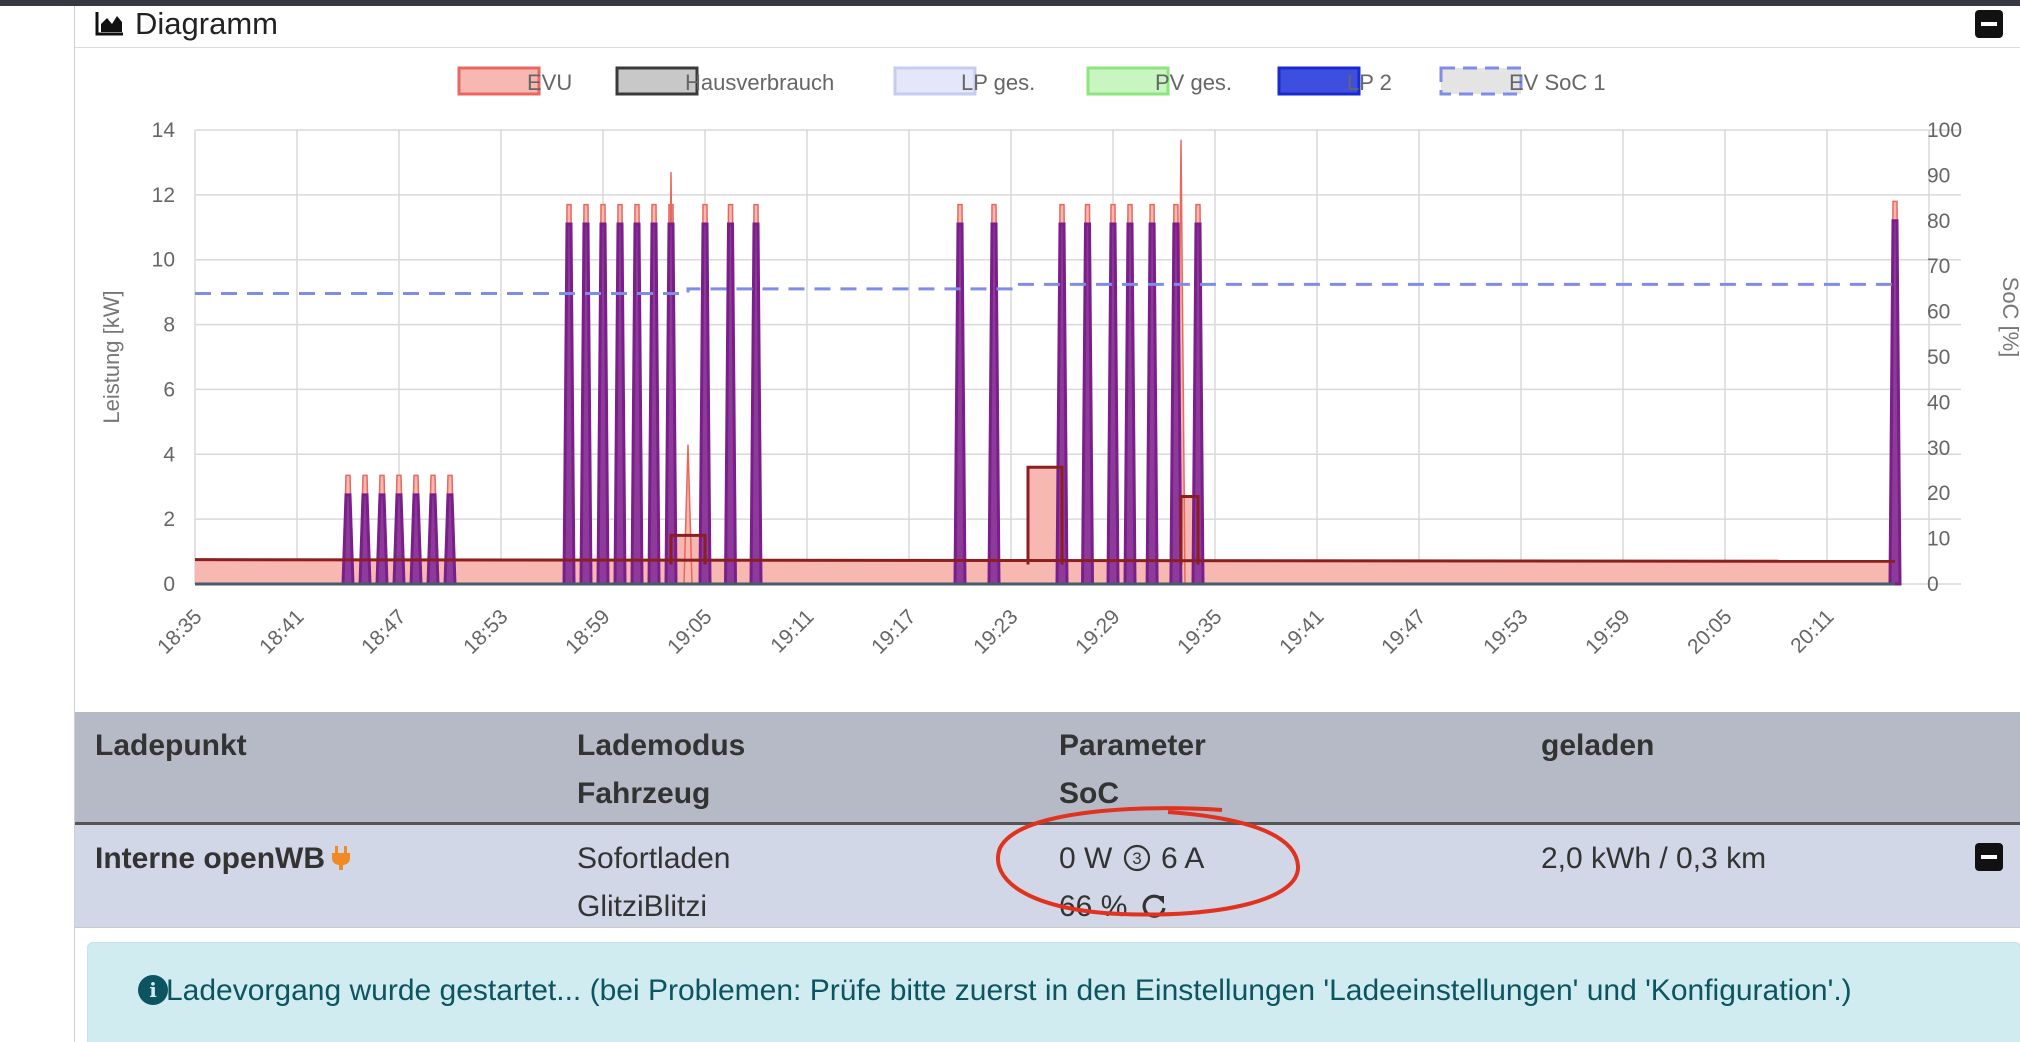 The height and width of the screenshot is (1042, 2020). I want to click on x-tick-label: 18:59, so click(587, 631).